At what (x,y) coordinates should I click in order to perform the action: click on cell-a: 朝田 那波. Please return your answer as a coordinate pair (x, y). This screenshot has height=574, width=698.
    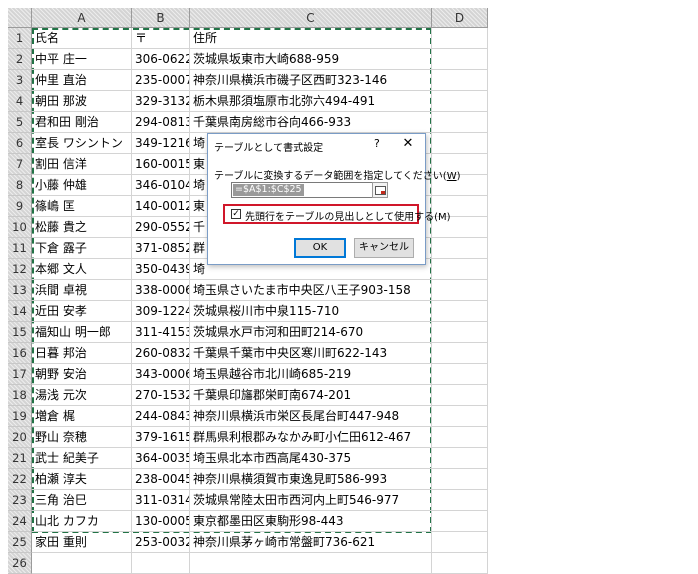
    Looking at the image, I should click on (82, 101).